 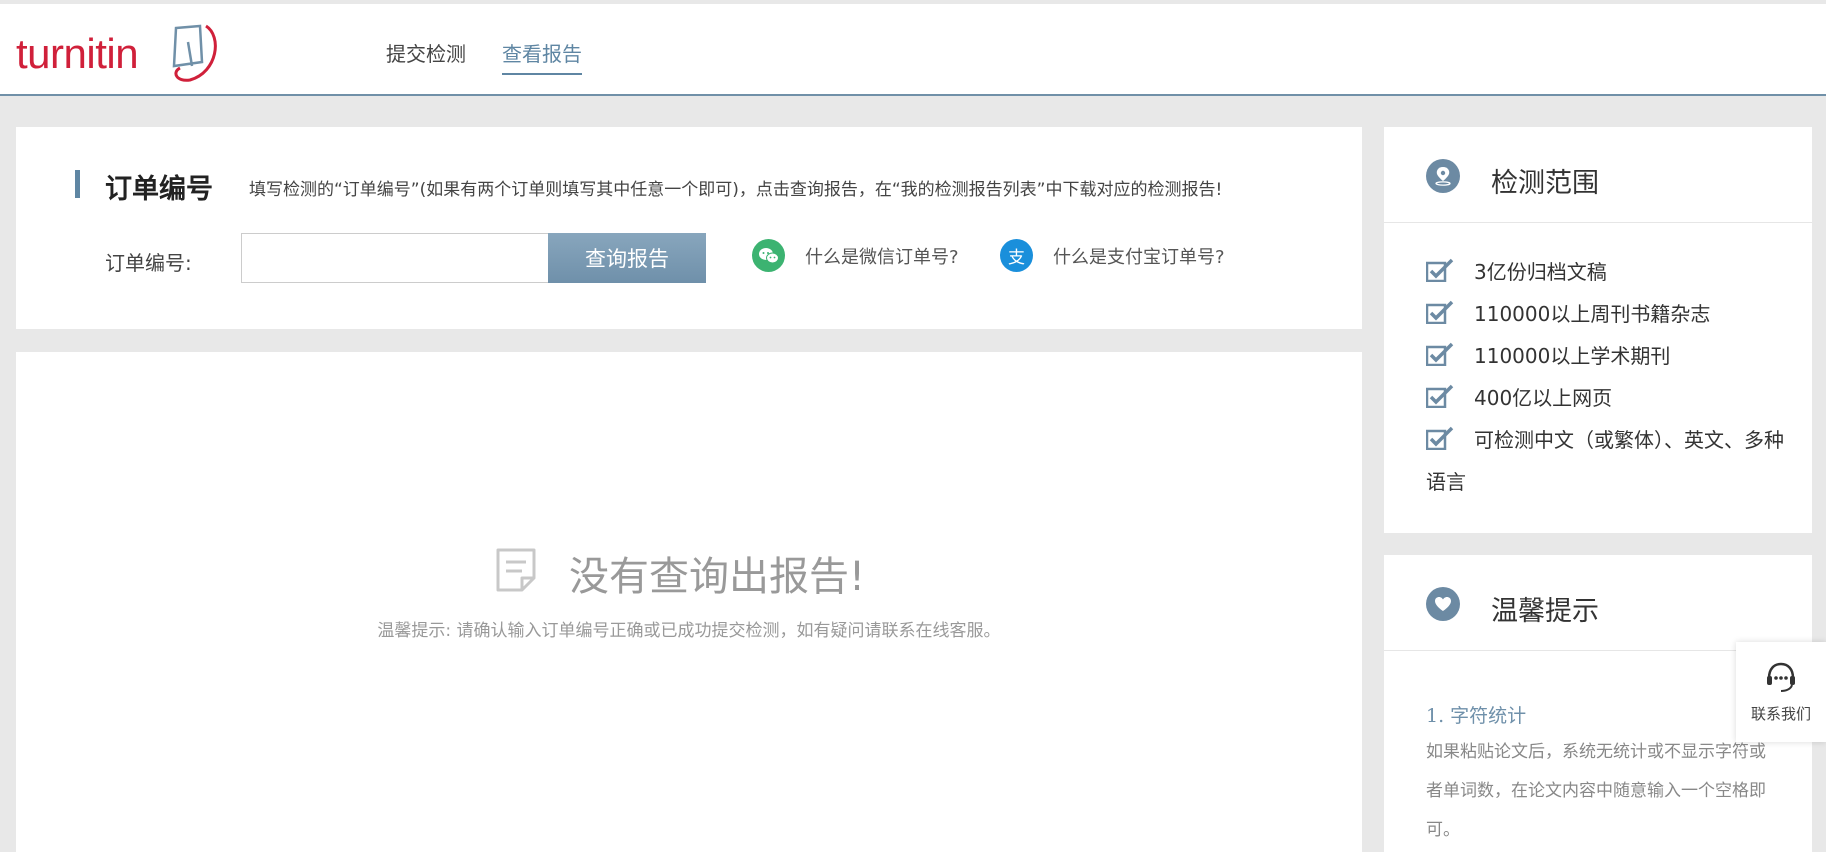 What do you see at coordinates (403, 258) in the screenshot?
I see `order-number-input` at bounding box center [403, 258].